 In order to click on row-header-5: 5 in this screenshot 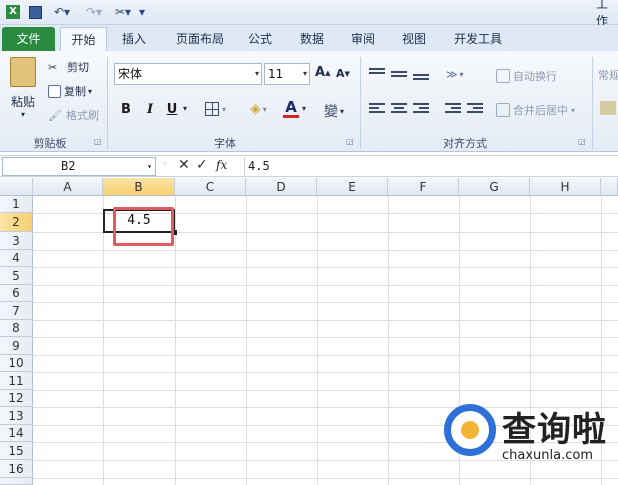, I will do `click(16, 276)`.